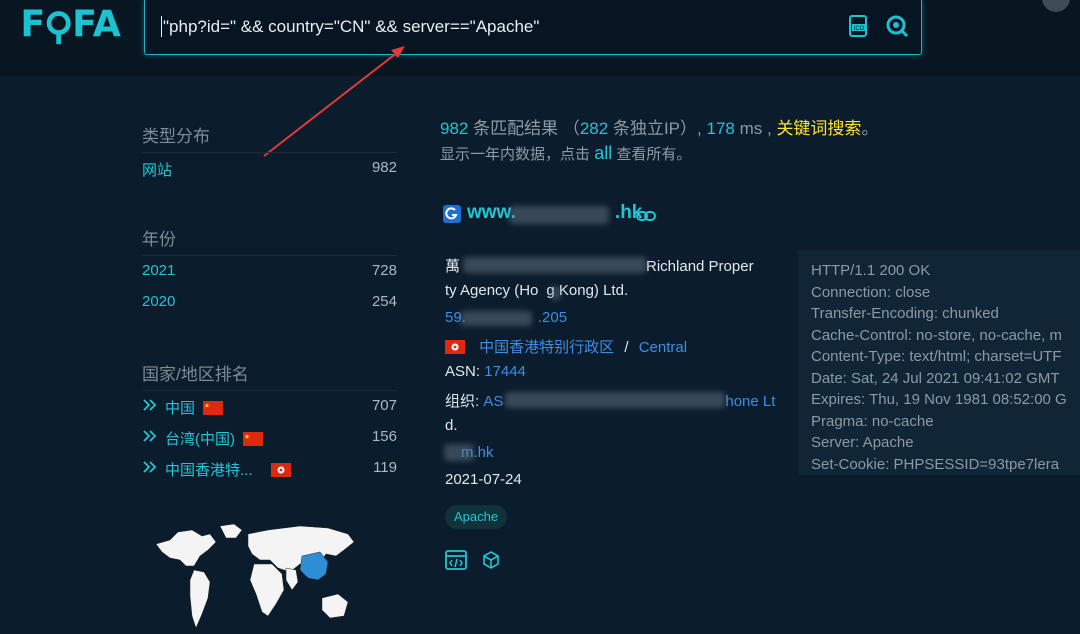  I want to click on year-title: 年份, so click(159, 239).